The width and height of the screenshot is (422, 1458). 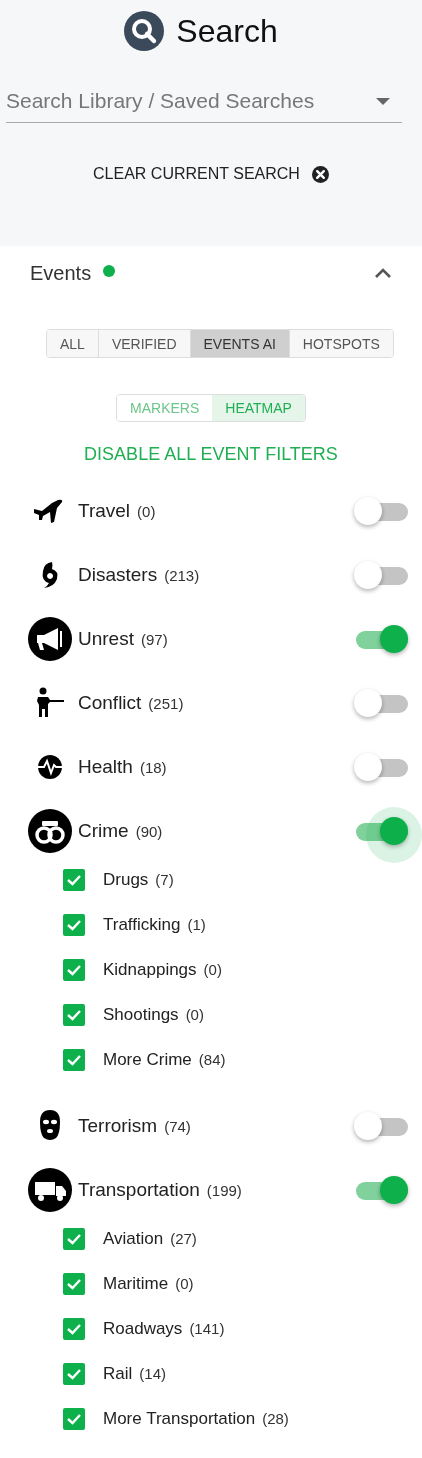 What do you see at coordinates (224, 1190) in the screenshot?
I see `category-count: (199)` at bounding box center [224, 1190].